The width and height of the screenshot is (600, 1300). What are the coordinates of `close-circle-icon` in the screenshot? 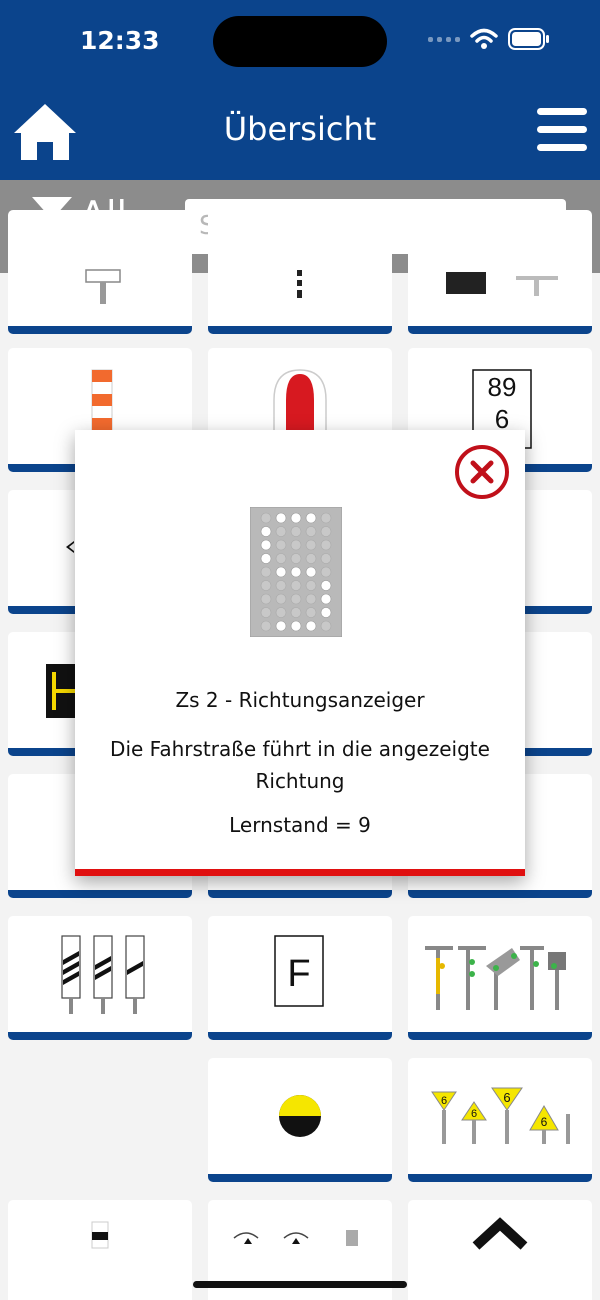 It's located at (482, 472).